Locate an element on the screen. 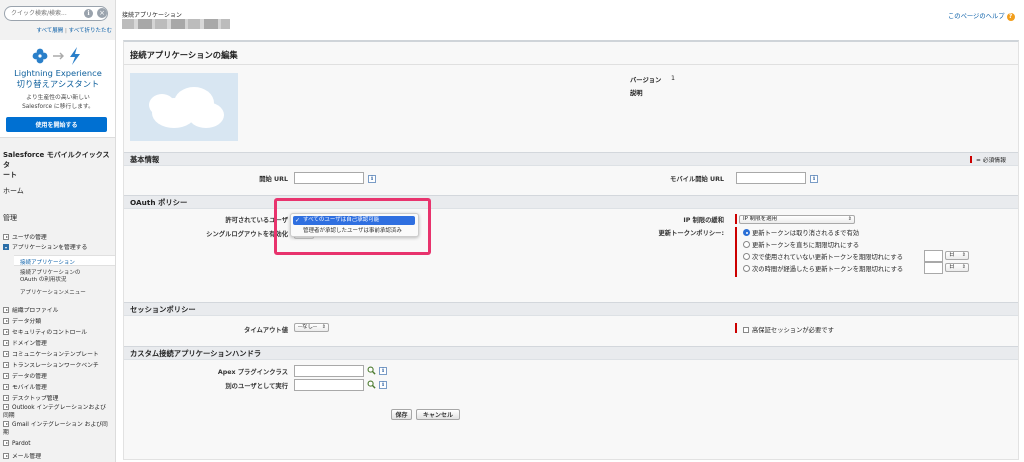 The height and width of the screenshot is (462, 1024). select-value: --なし-- is located at coordinates (307, 327).